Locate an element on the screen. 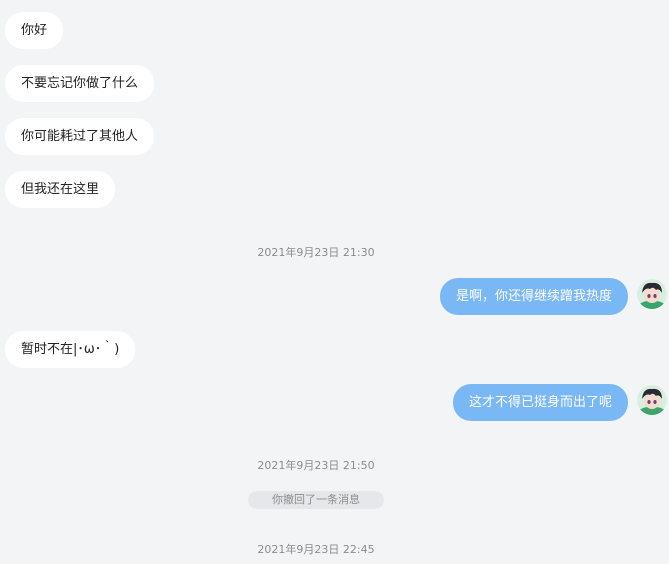 The width and height of the screenshot is (669, 564). incoming-message: 你可能耗过了其他人 is located at coordinates (80, 136).